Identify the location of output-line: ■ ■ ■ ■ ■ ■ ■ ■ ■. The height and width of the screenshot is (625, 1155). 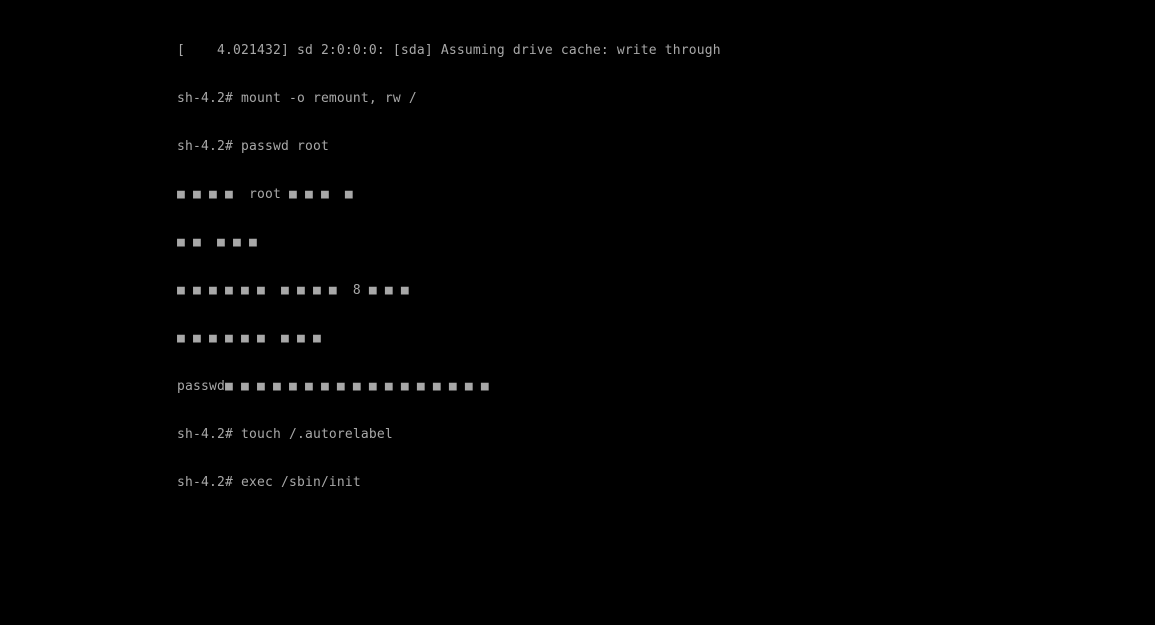
(249, 338).